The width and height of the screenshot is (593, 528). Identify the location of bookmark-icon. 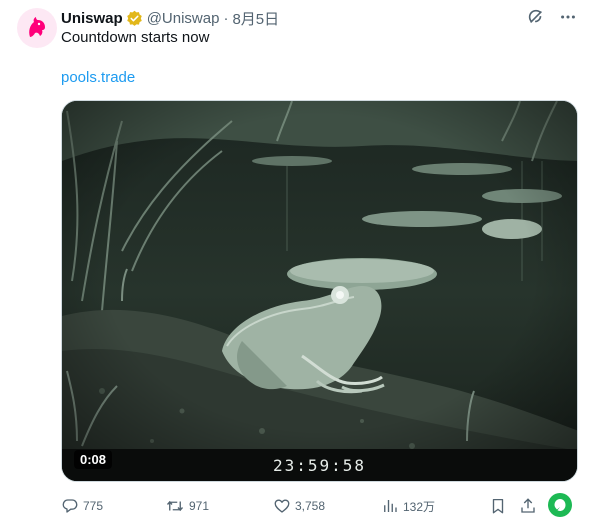
(498, 506).